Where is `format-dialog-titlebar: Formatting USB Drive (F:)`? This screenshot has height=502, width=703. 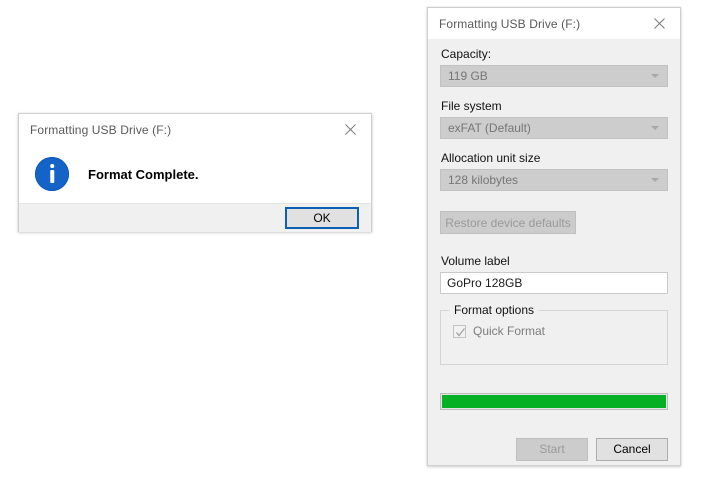 format-dialog-titlebar: Formatting USB Drive (F:) is located at coordinates (554, 23).